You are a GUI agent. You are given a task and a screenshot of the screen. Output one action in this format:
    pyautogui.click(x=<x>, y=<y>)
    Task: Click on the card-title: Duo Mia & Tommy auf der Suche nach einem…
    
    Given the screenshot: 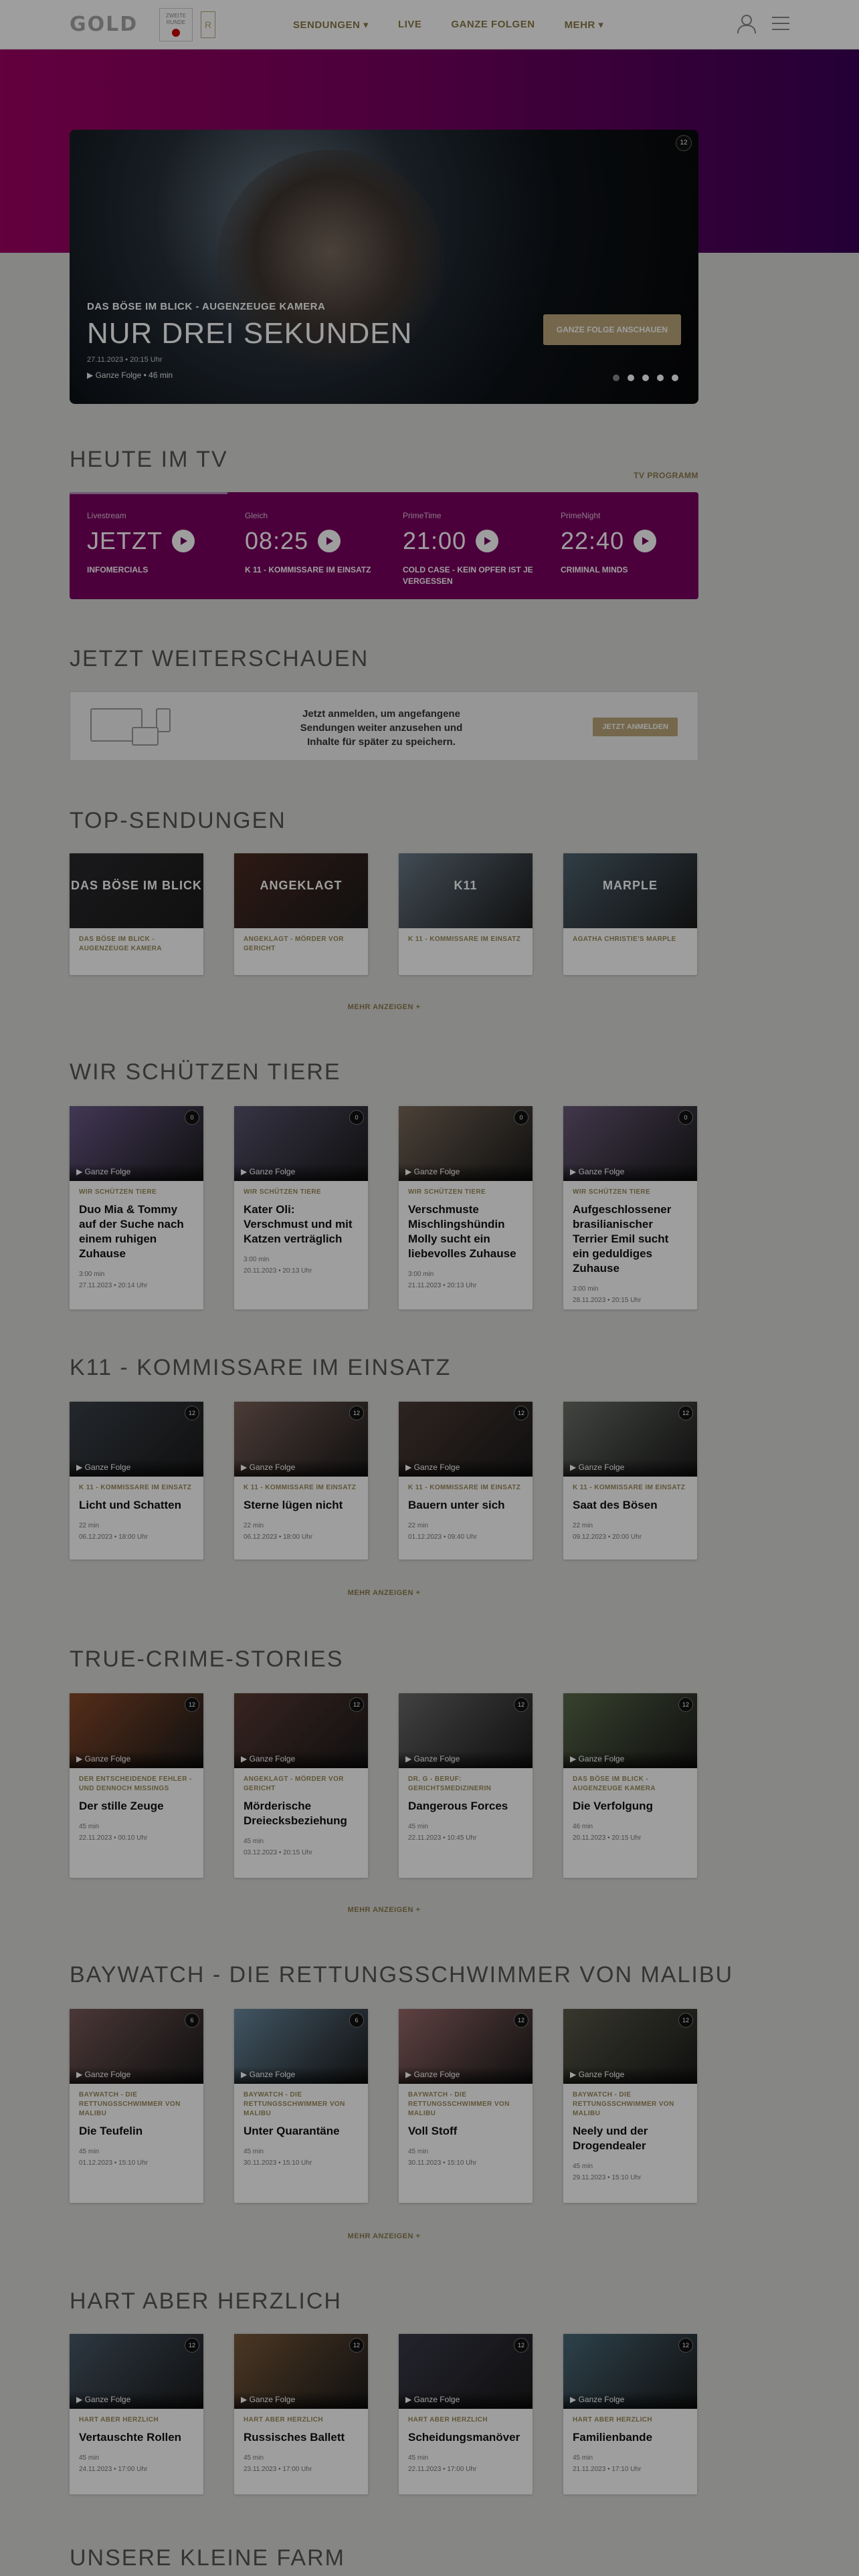 What is the action you would take?
    pyautogui.click(x=136, y=1231)
    